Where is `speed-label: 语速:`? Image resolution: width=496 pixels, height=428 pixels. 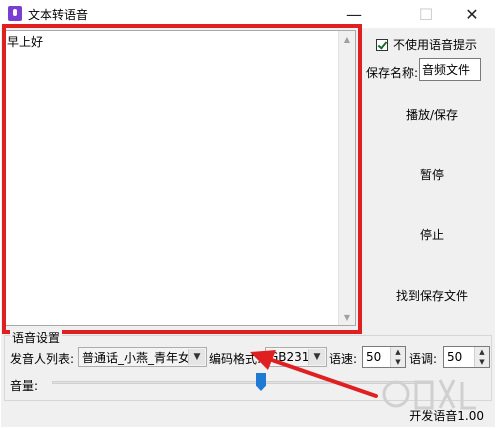
speed-label: 语速: is located at coordinates (343, 359).